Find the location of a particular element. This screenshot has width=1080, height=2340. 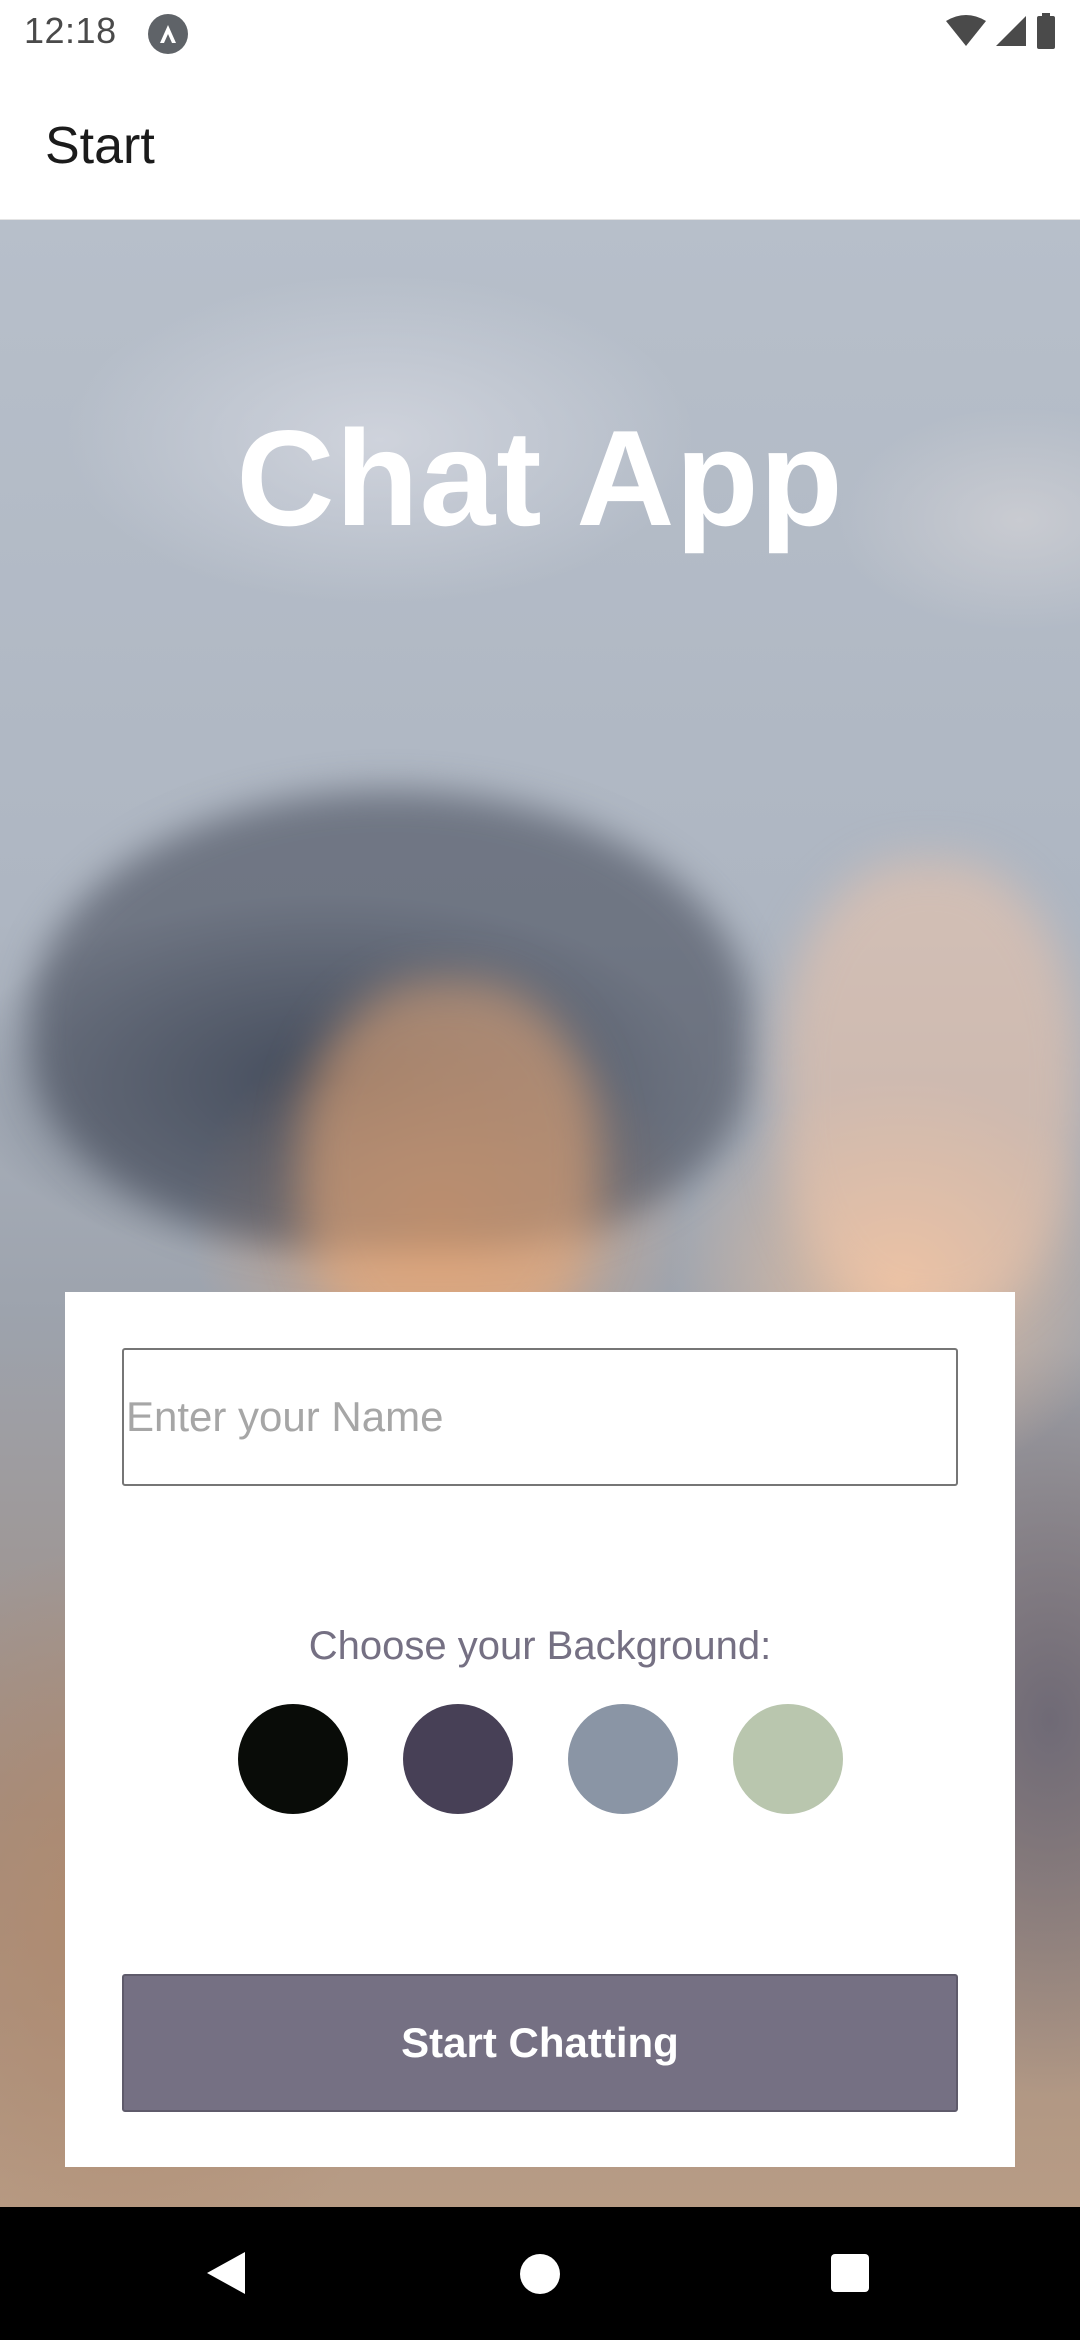

wifi-icon is located at coordinates (966, 33).